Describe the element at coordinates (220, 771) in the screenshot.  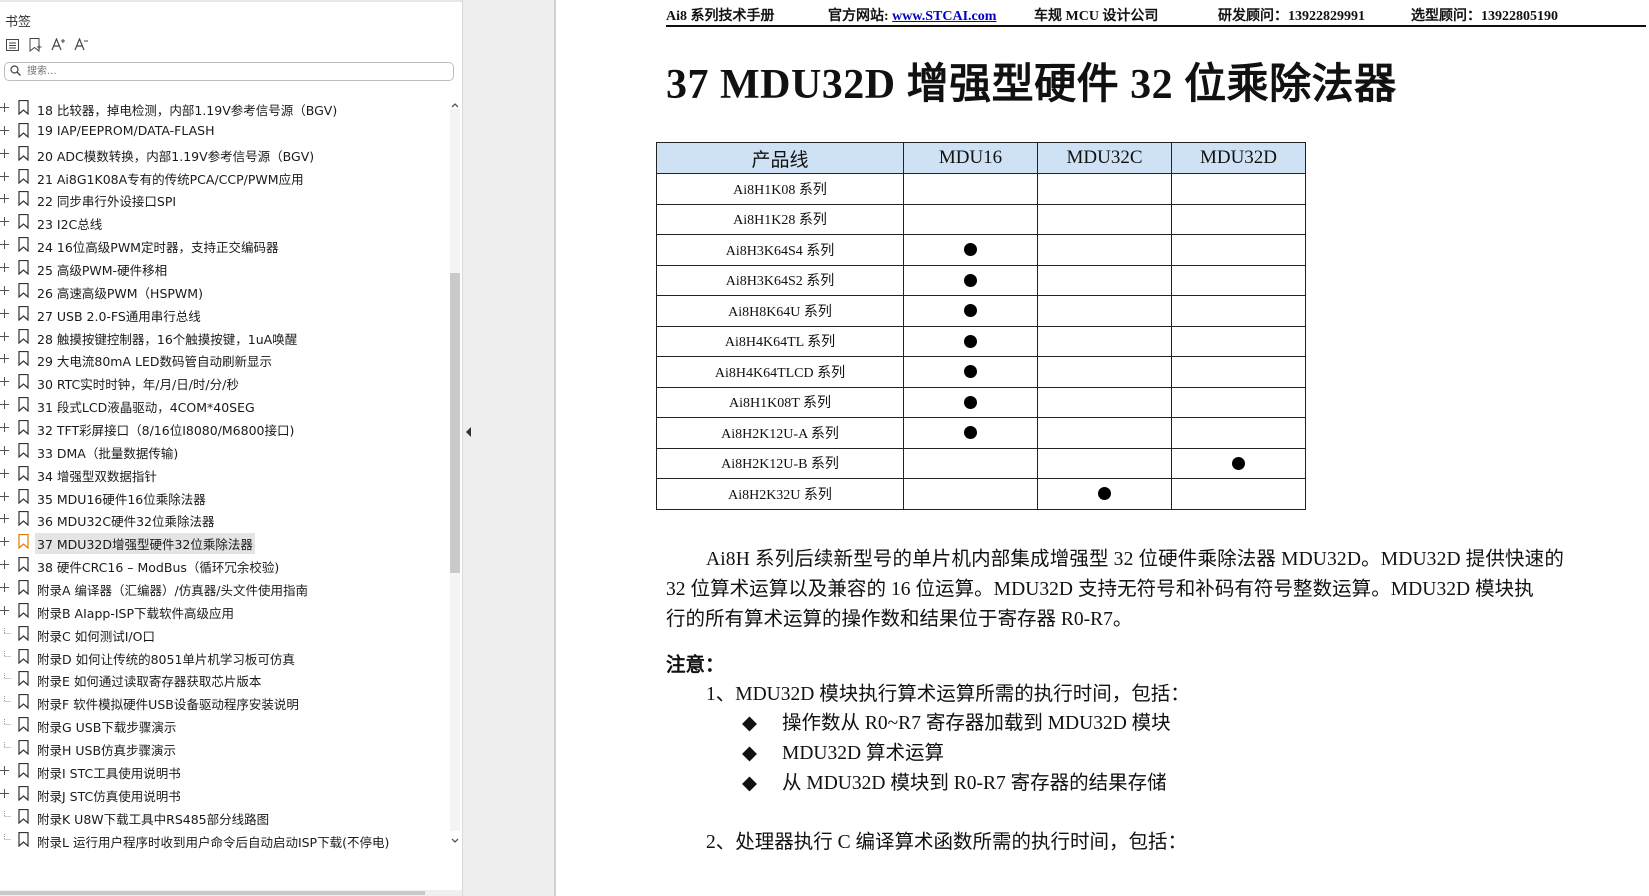
I see `bookmark-item: 附录I STC工具使用说明书` at that location.